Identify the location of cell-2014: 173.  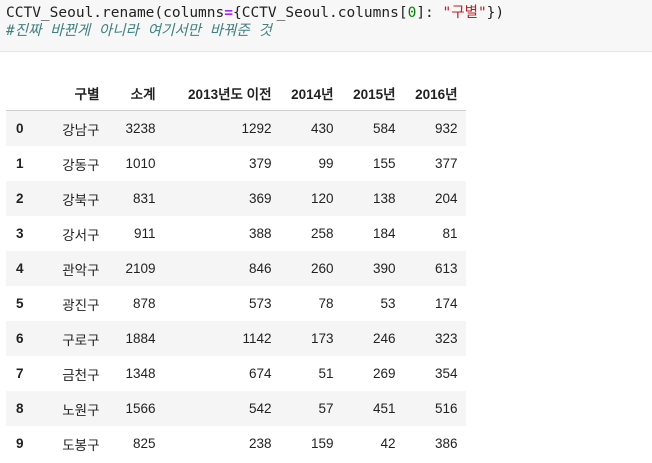
(322, 338).